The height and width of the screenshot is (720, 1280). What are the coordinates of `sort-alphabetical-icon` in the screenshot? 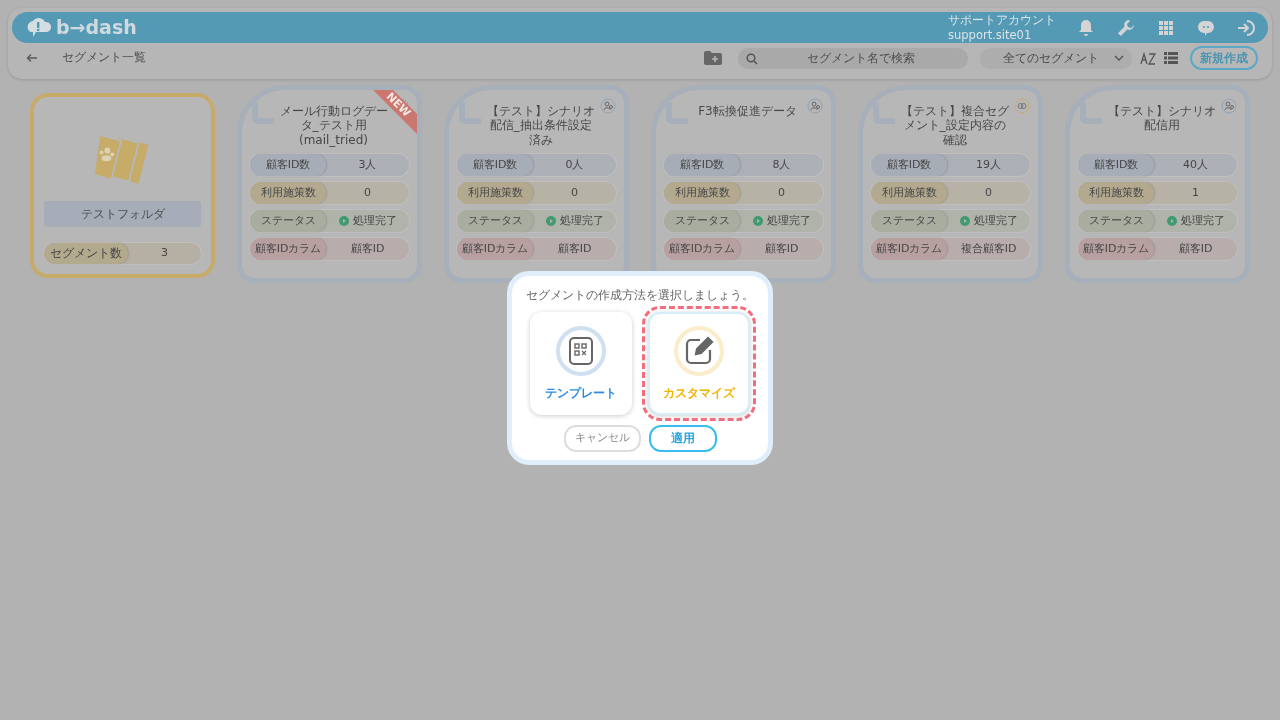 It's located at (1148, 58).